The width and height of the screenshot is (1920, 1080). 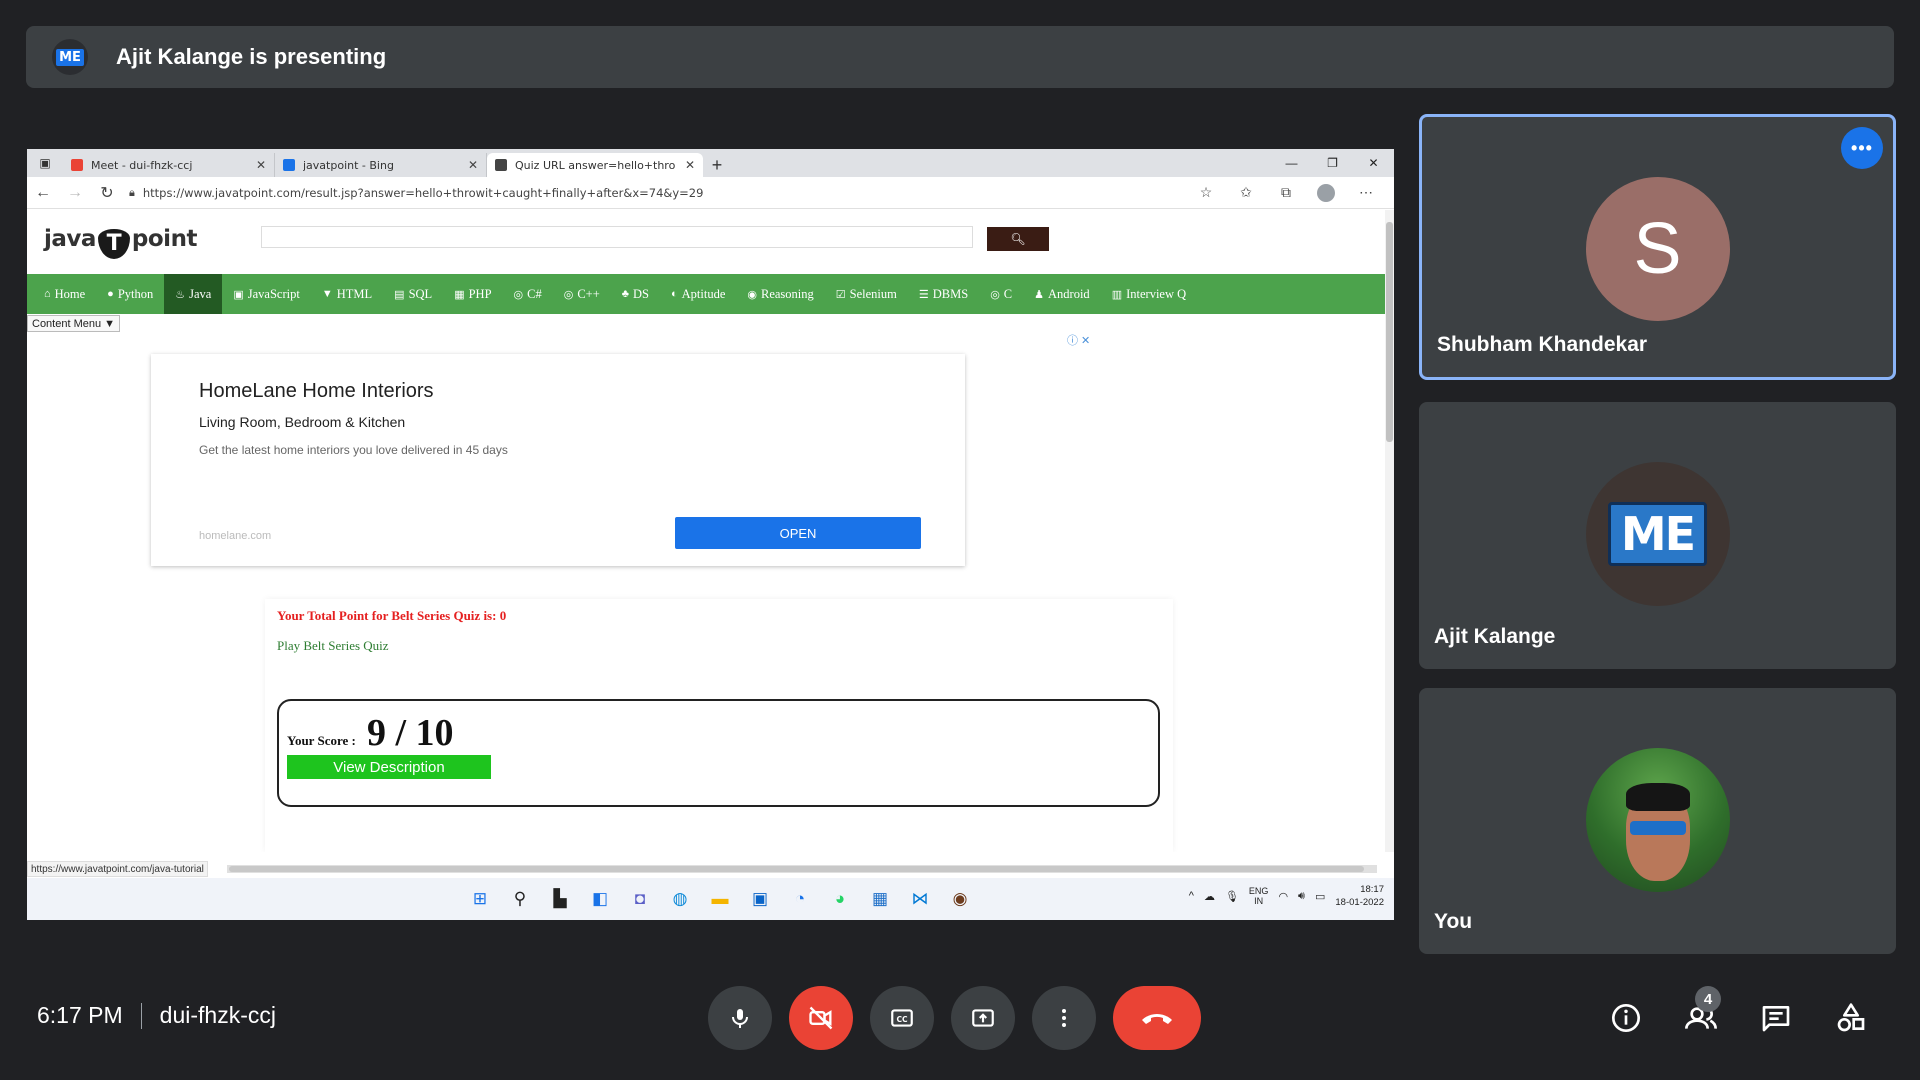 I want to click on browser-tab: Meet - dui-fhzk-ccj ✕, so click(x=169, y=165).